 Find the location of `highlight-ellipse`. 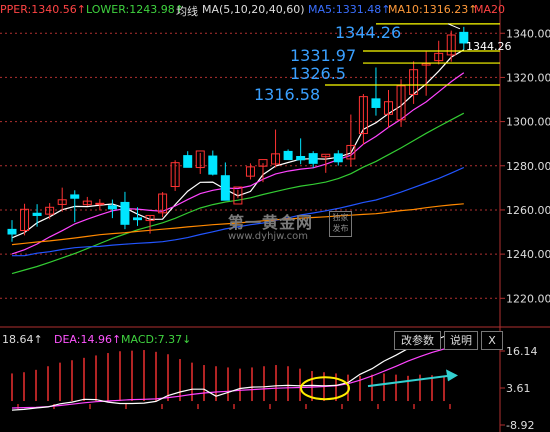

highlight-ellipse is located at coordinates (325, 388).